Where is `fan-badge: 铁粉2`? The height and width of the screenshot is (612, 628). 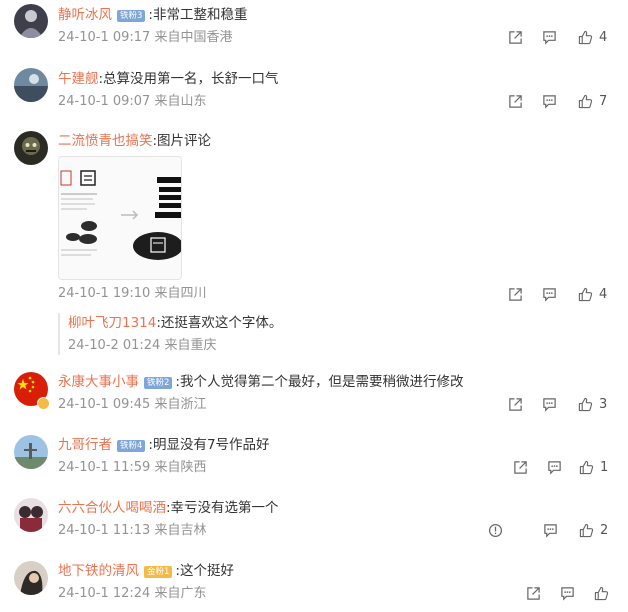
fan-badge: 铁粉2 is located at coordinates (158, 383).